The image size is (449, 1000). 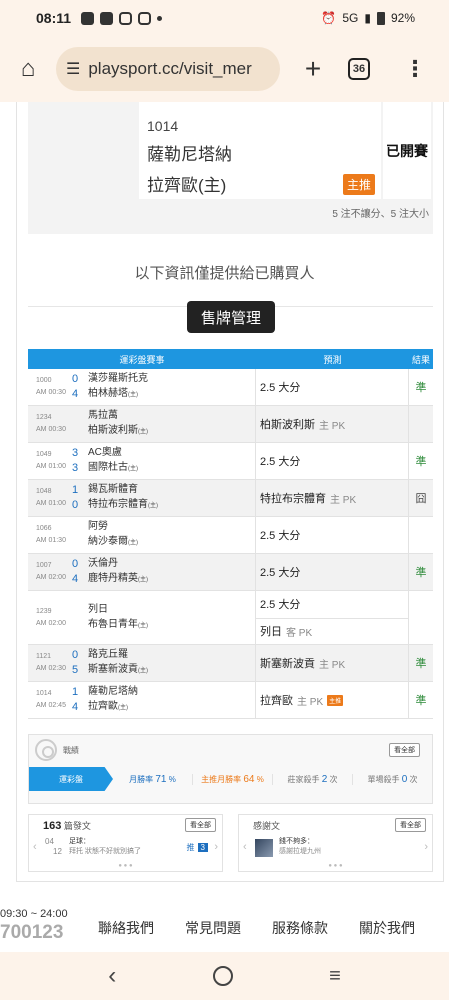 I want to click on match-id: 1121, so click(x=44, y=656).